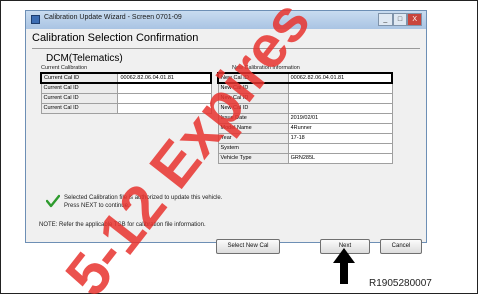 This screenshot has height=296, width=480. Describe the element at coordinates (248, 246) in the screenshot. I see `select-new-cal-button: Select New Cal` at that location.